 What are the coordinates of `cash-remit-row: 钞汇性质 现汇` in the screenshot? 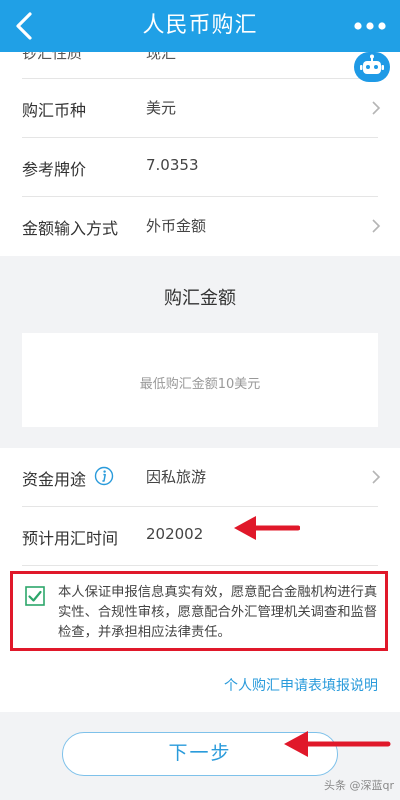 It's located at (200, 65).